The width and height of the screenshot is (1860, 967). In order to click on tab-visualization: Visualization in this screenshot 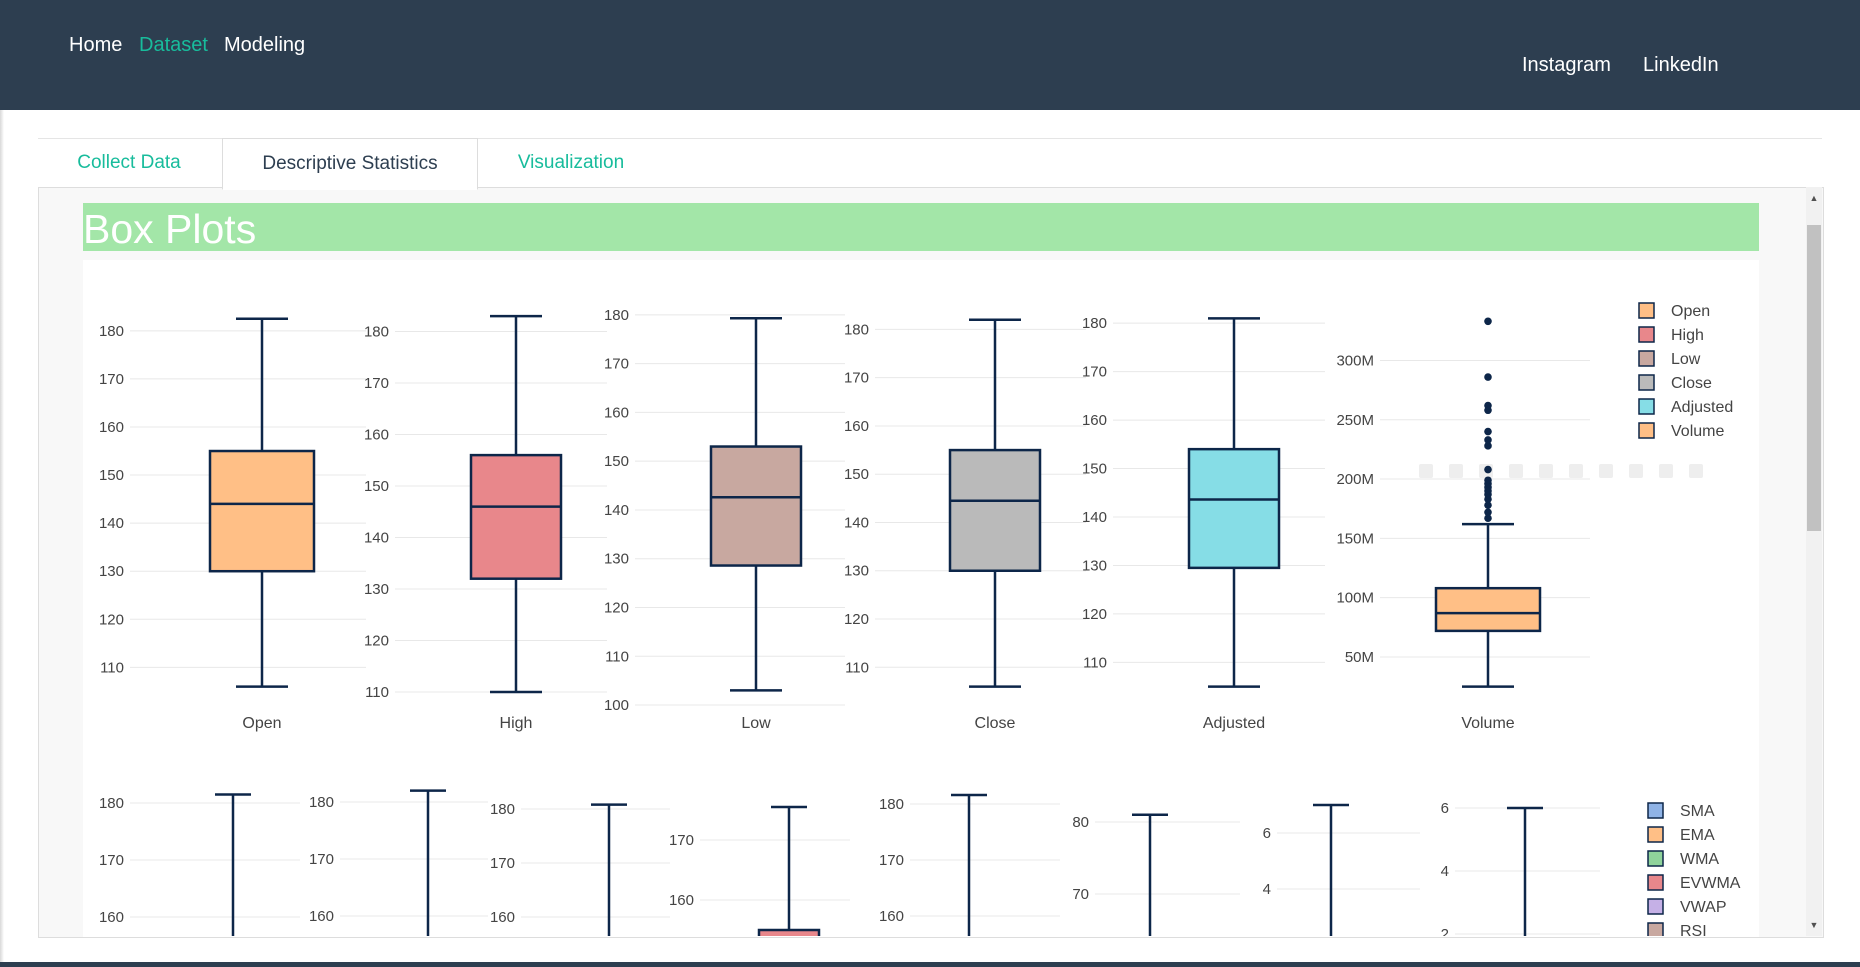, I will do `click(571, 163)`.